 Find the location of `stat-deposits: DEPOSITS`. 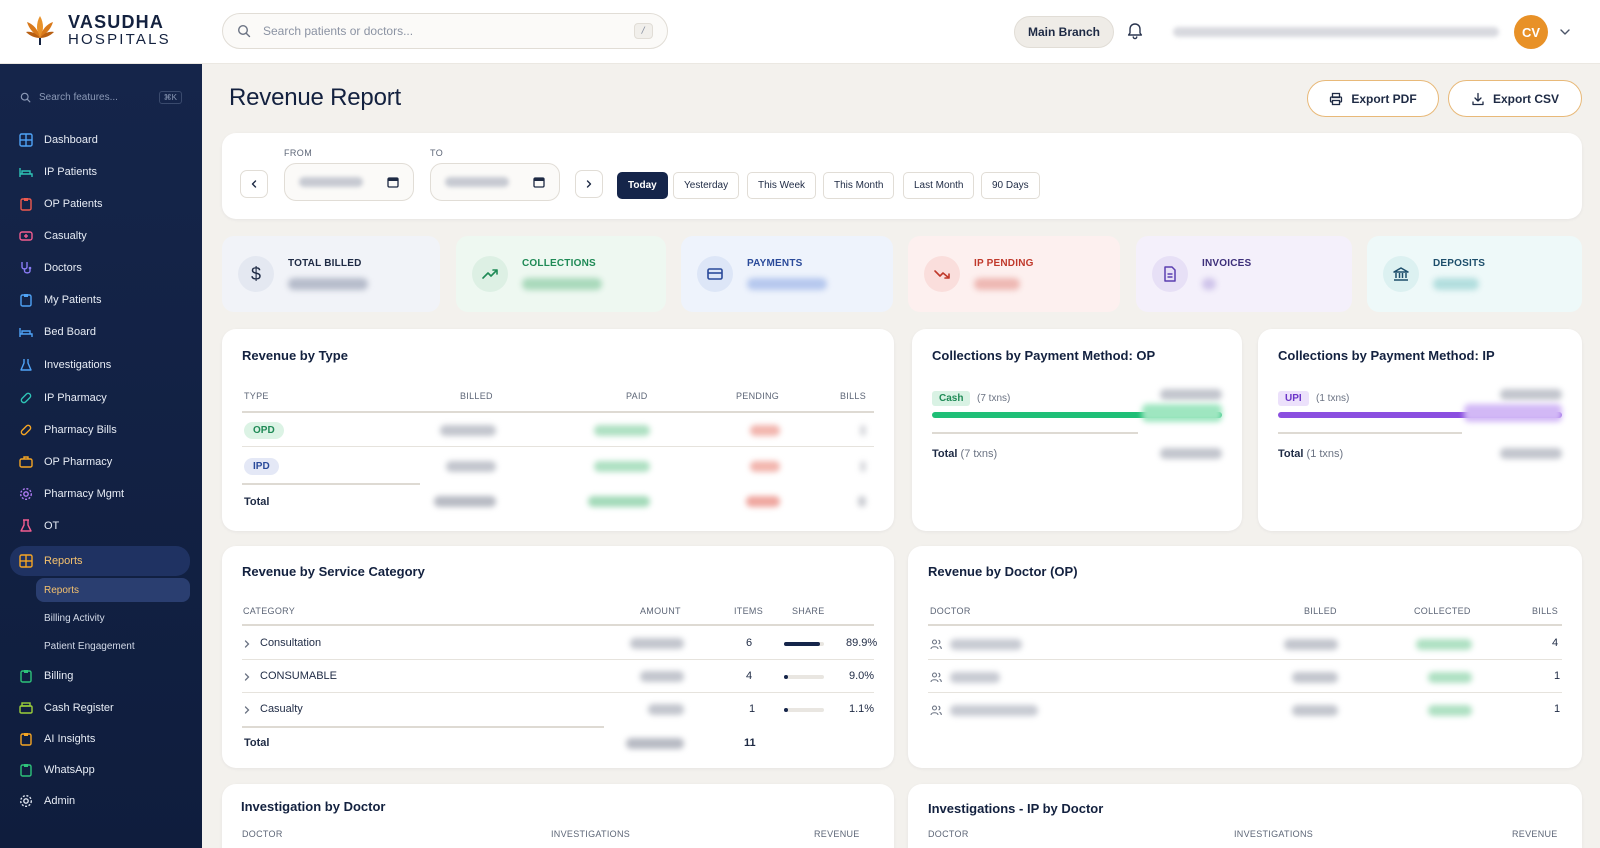

stat-deposits: DEPOSITS is located at coordinates (1474, 274).